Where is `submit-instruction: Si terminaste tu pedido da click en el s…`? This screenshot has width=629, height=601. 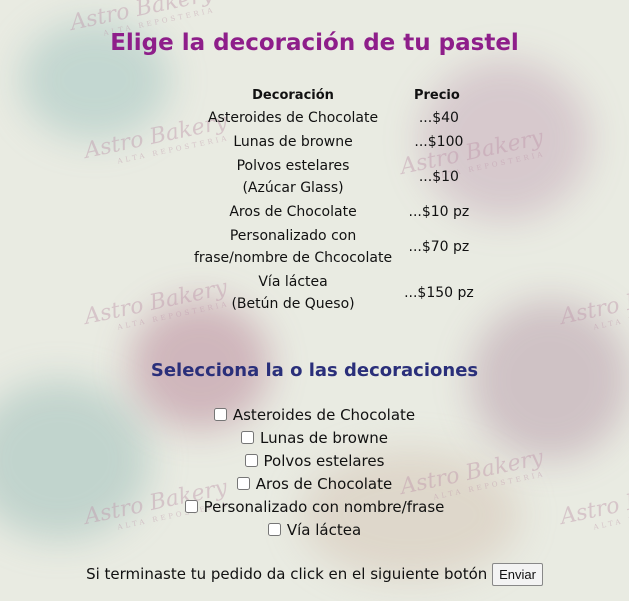
submit-instruction: Si terminaste tu pedido da click en el s… is located at coordinates (287, 574).